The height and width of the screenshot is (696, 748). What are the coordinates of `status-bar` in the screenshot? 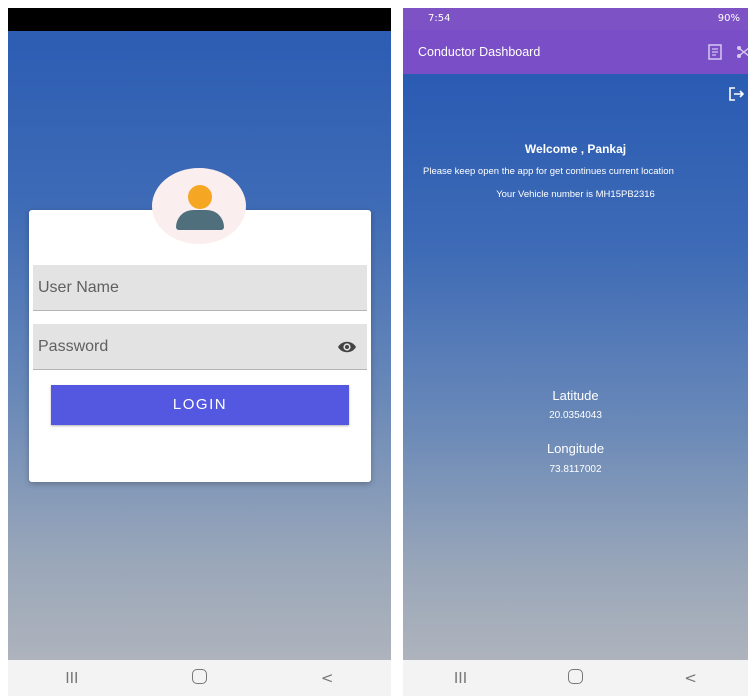 It's located at (199, 19).